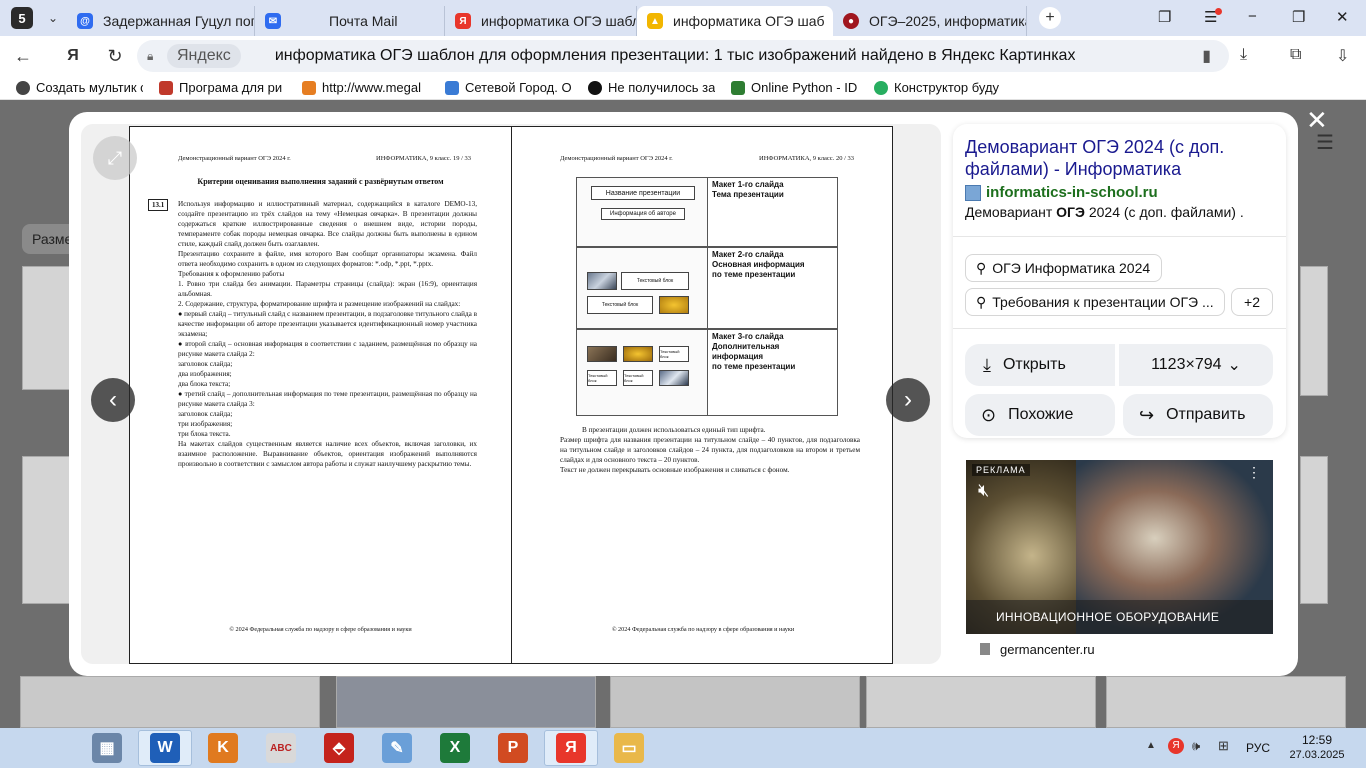  Describe the element at coordinates (1317, 120) in the screenshot. I see `close-modal-icon: ✕` at that location.